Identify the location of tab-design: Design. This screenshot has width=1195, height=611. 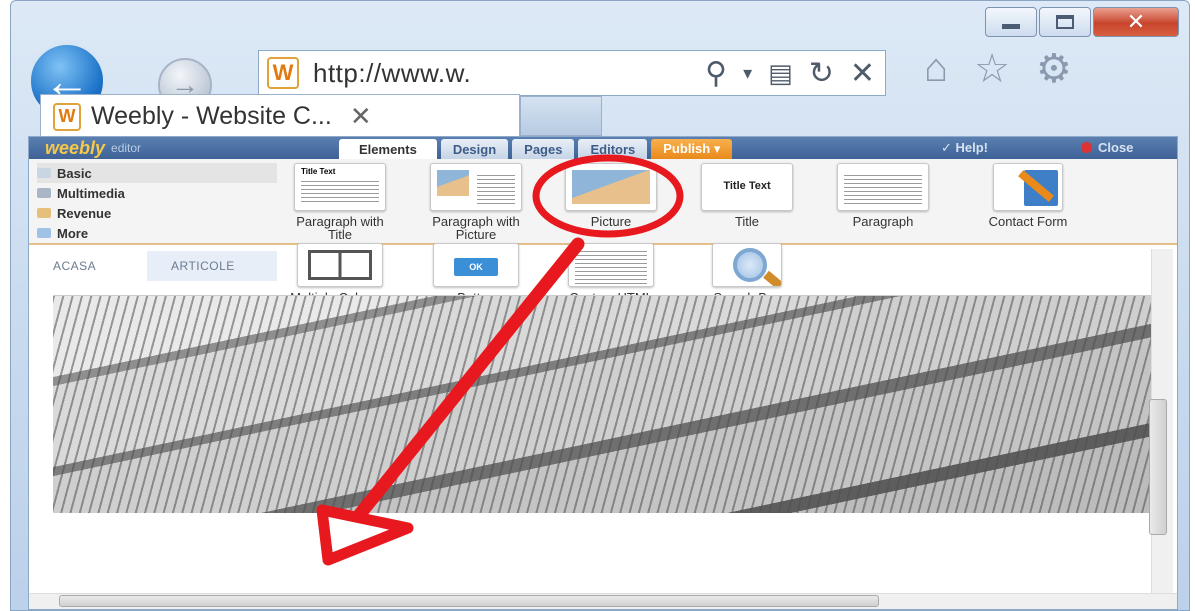
(474, 149).